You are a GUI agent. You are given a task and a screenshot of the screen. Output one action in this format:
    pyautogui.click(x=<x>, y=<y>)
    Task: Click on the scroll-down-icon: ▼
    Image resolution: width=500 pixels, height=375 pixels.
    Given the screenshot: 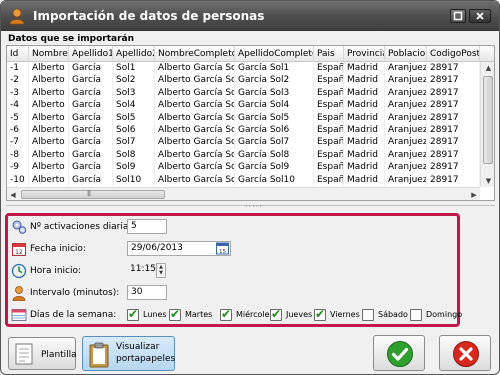 What is the action you would take?
    pyautogui.click(x=487, y=181)
    